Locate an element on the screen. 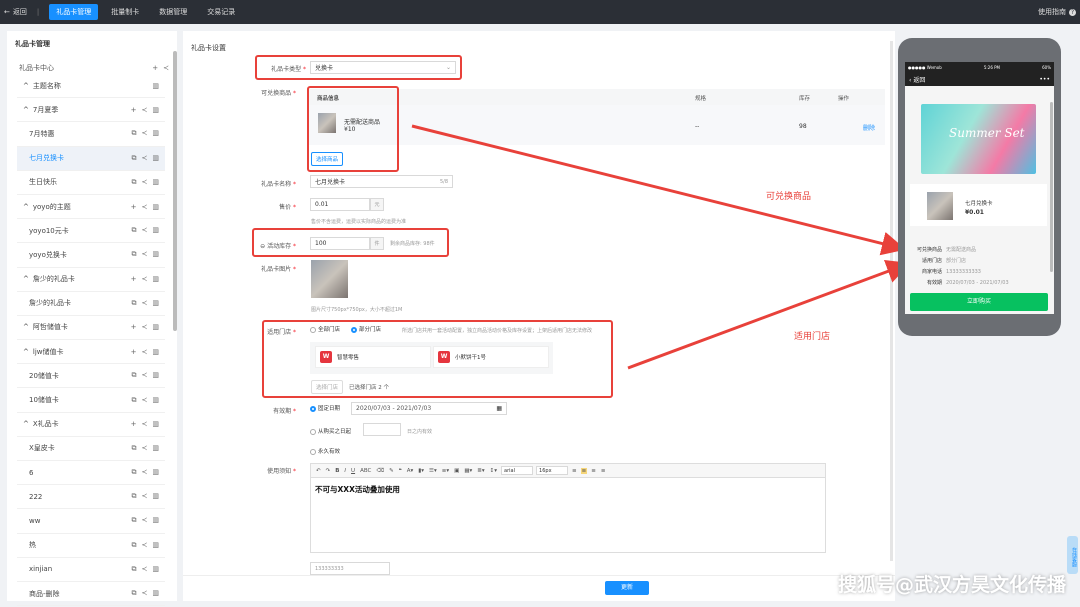  phone-info-row: 商家电话 13333333333 is located at coordinates (978, 271).